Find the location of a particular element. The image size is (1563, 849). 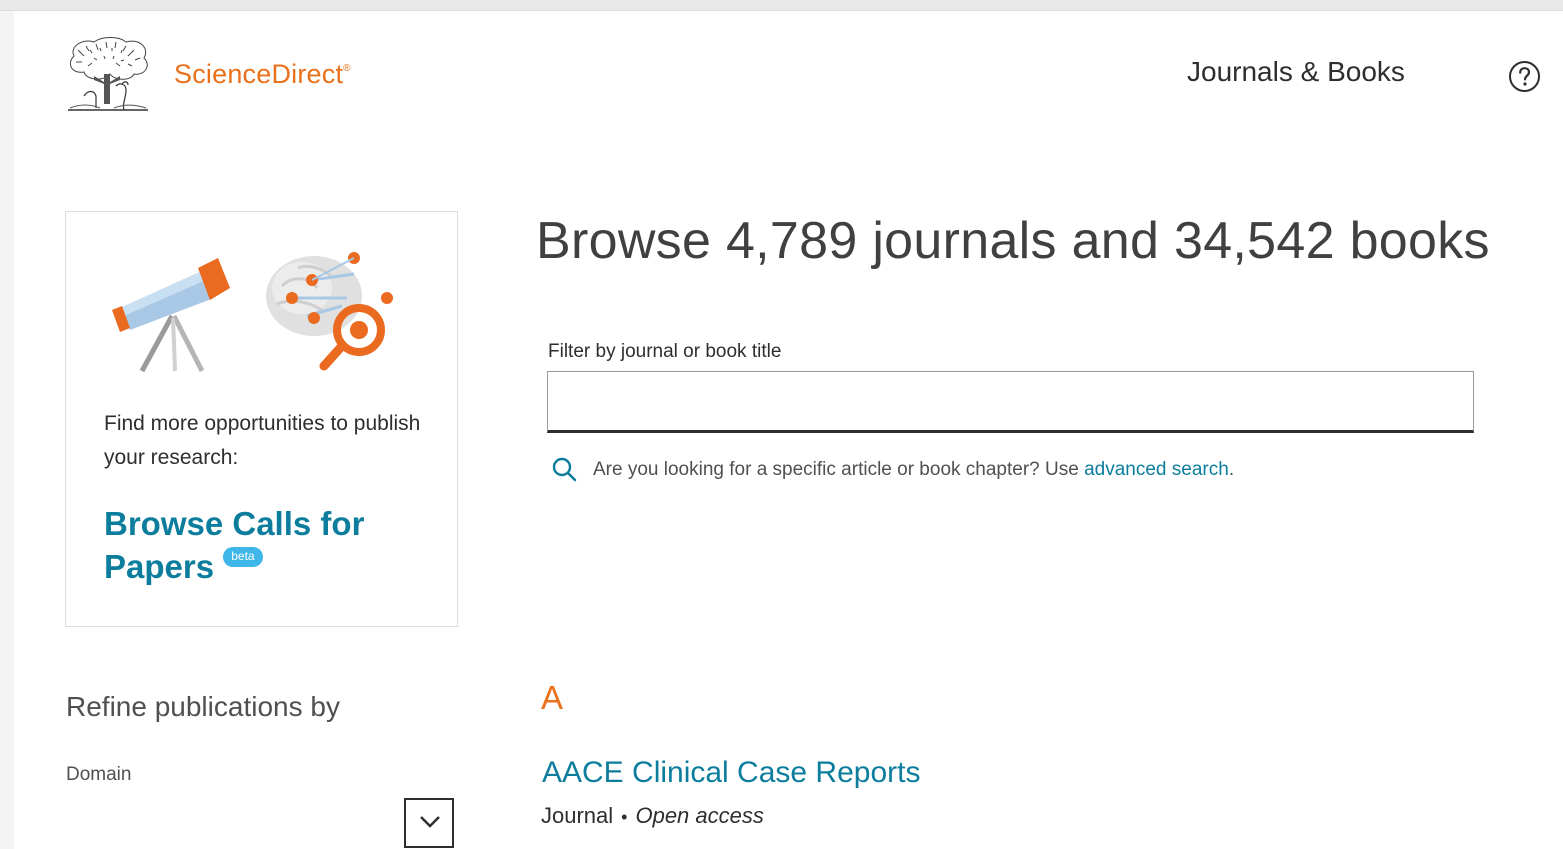

alphabet-section-heading: A is located at coordinates (552, 697).